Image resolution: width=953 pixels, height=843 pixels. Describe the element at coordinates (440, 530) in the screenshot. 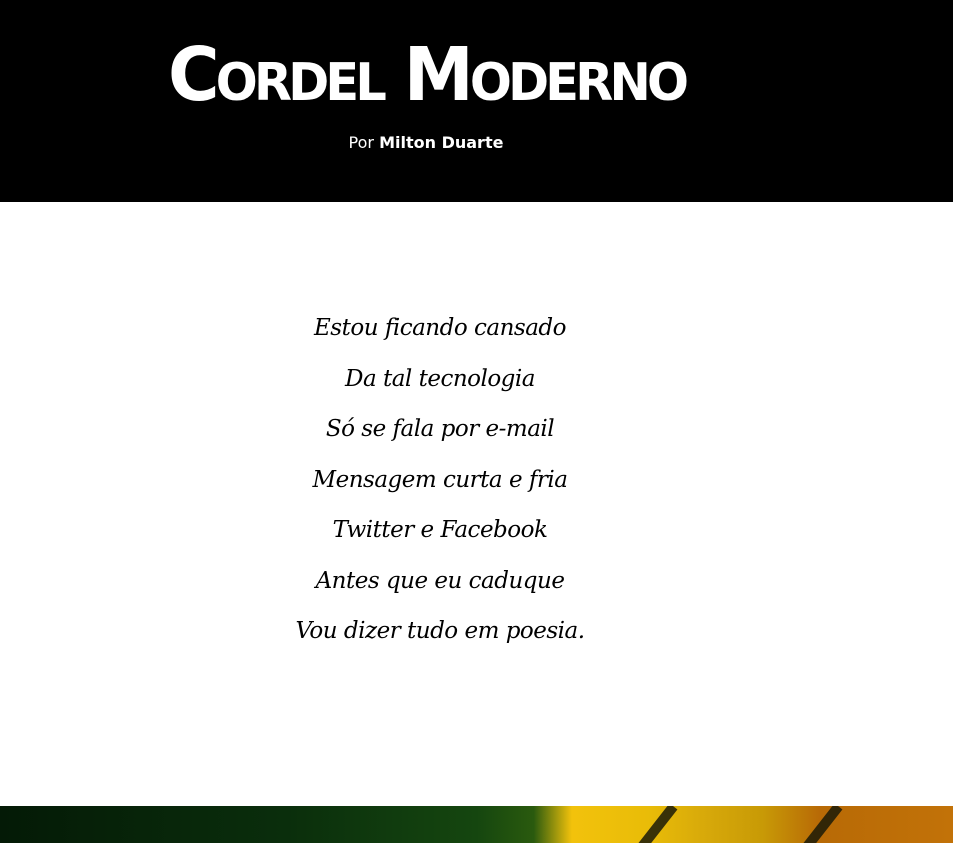

I see `poem-verse: Twitter e Facebook` at that location.